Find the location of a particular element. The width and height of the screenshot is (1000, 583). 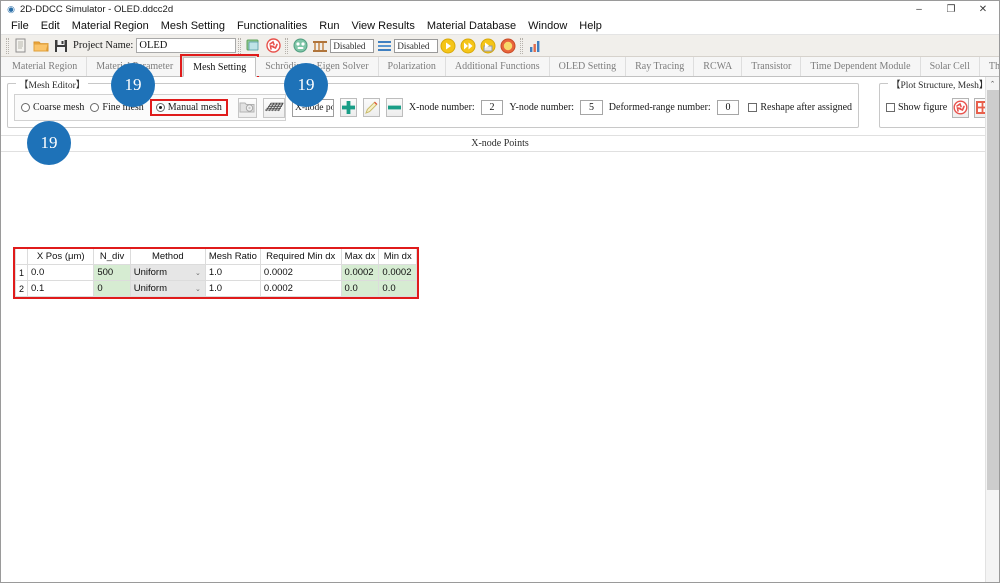

project-name-label: Project Name: is located at coordinates (103, 45).